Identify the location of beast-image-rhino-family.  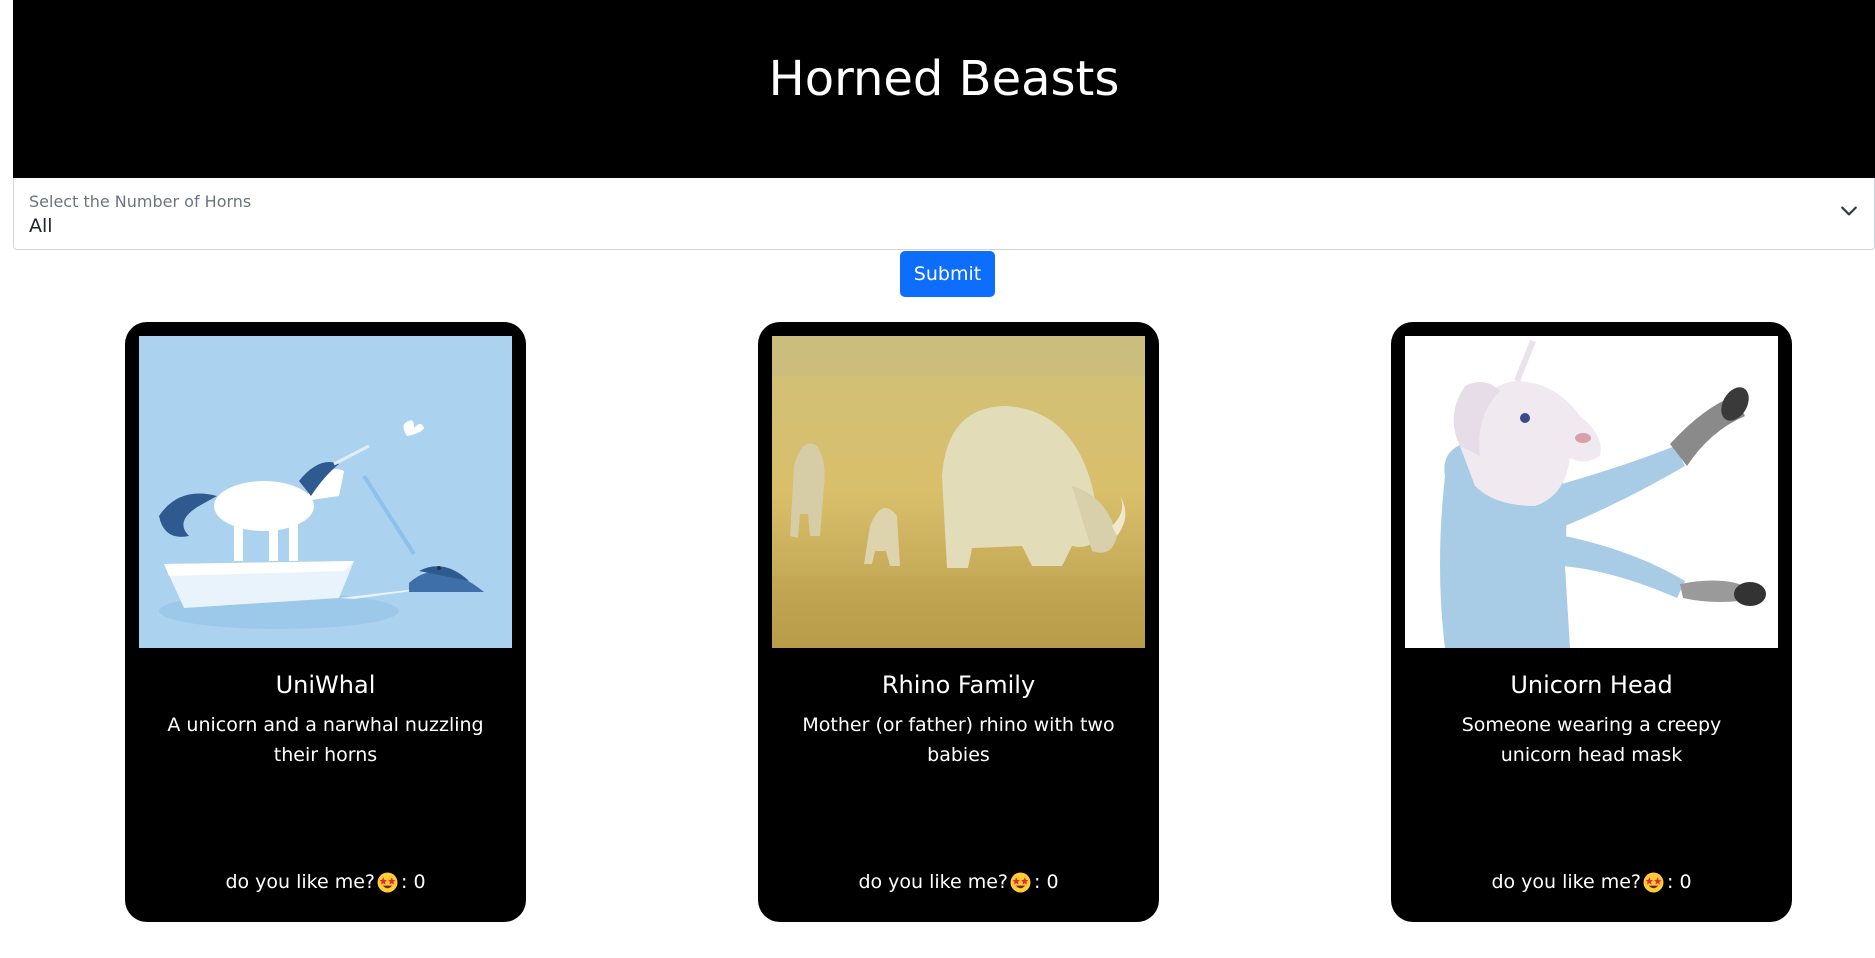
(958, 492).